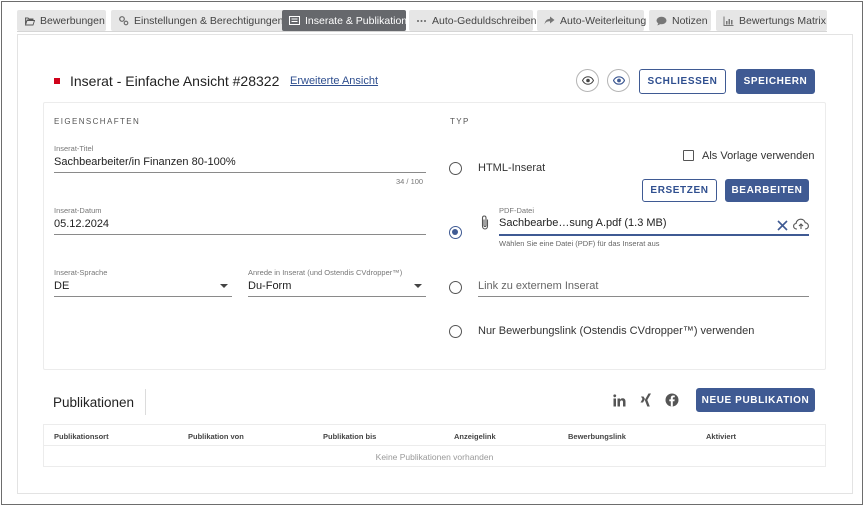  I want to click on title-char-counter: 34 / 100, so click(410, 181).